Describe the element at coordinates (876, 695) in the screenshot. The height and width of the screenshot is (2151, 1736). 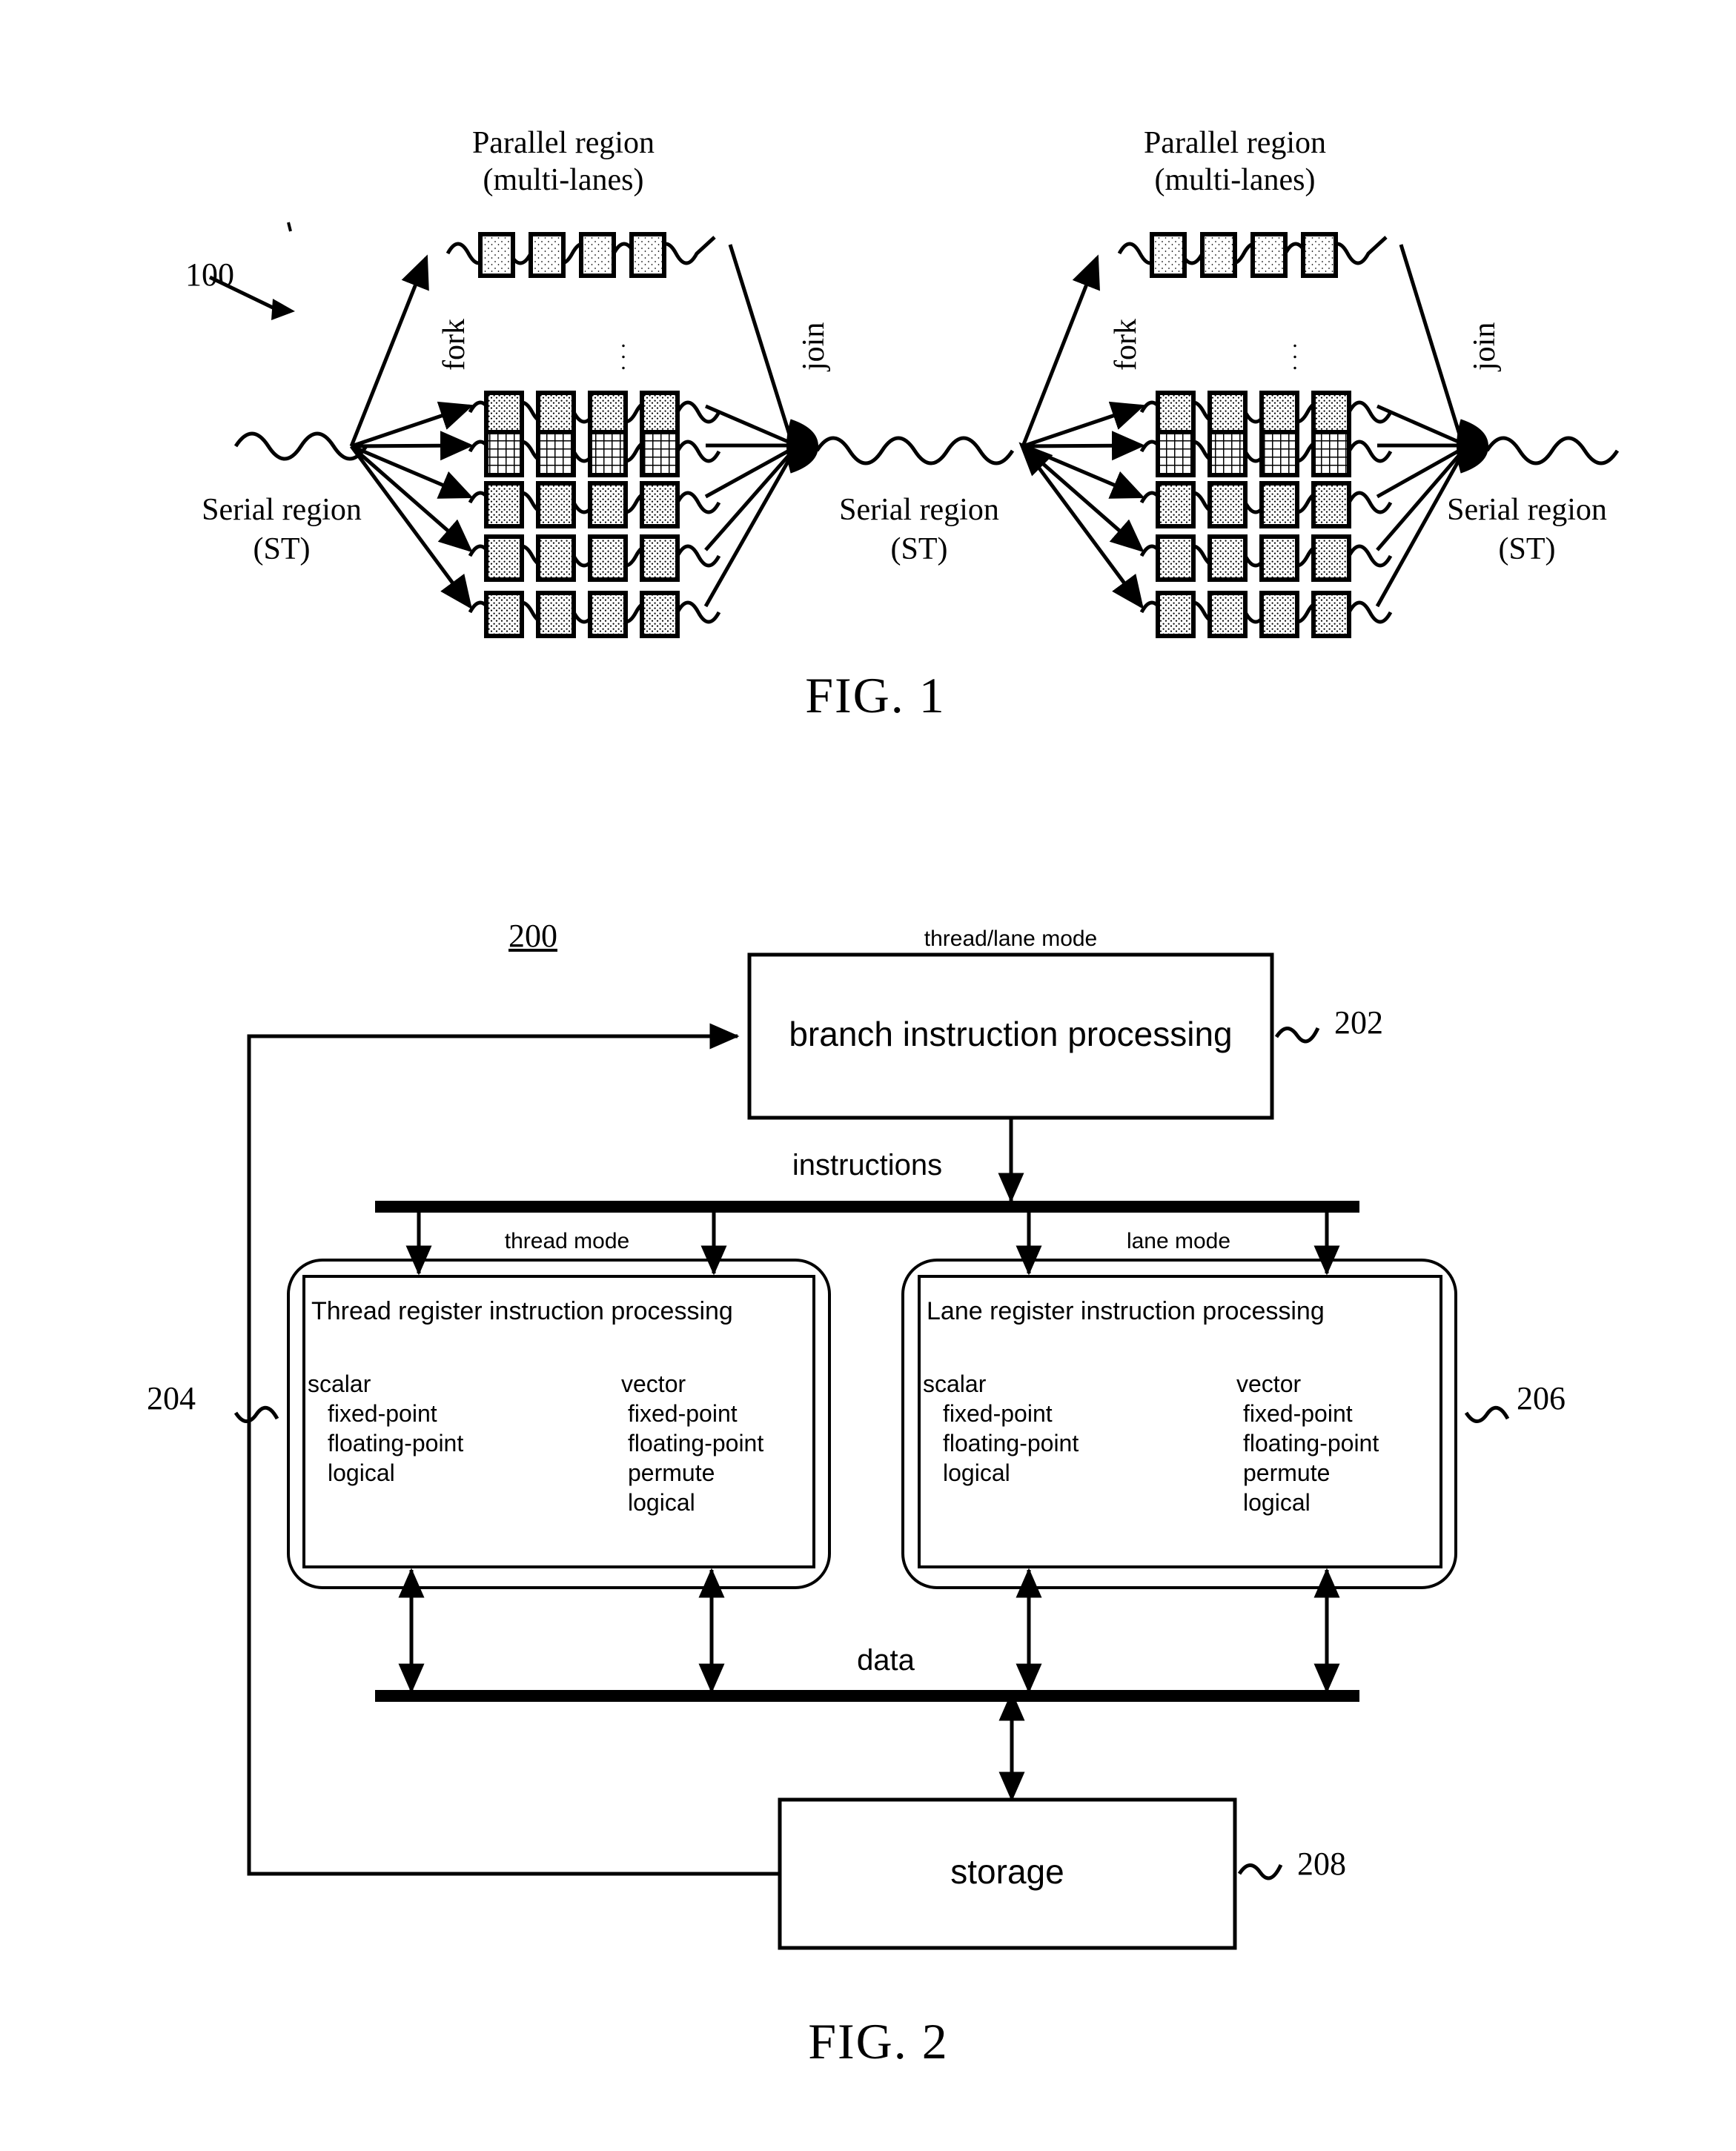
I see `figure-1-caption: FIG. 1` at that location.